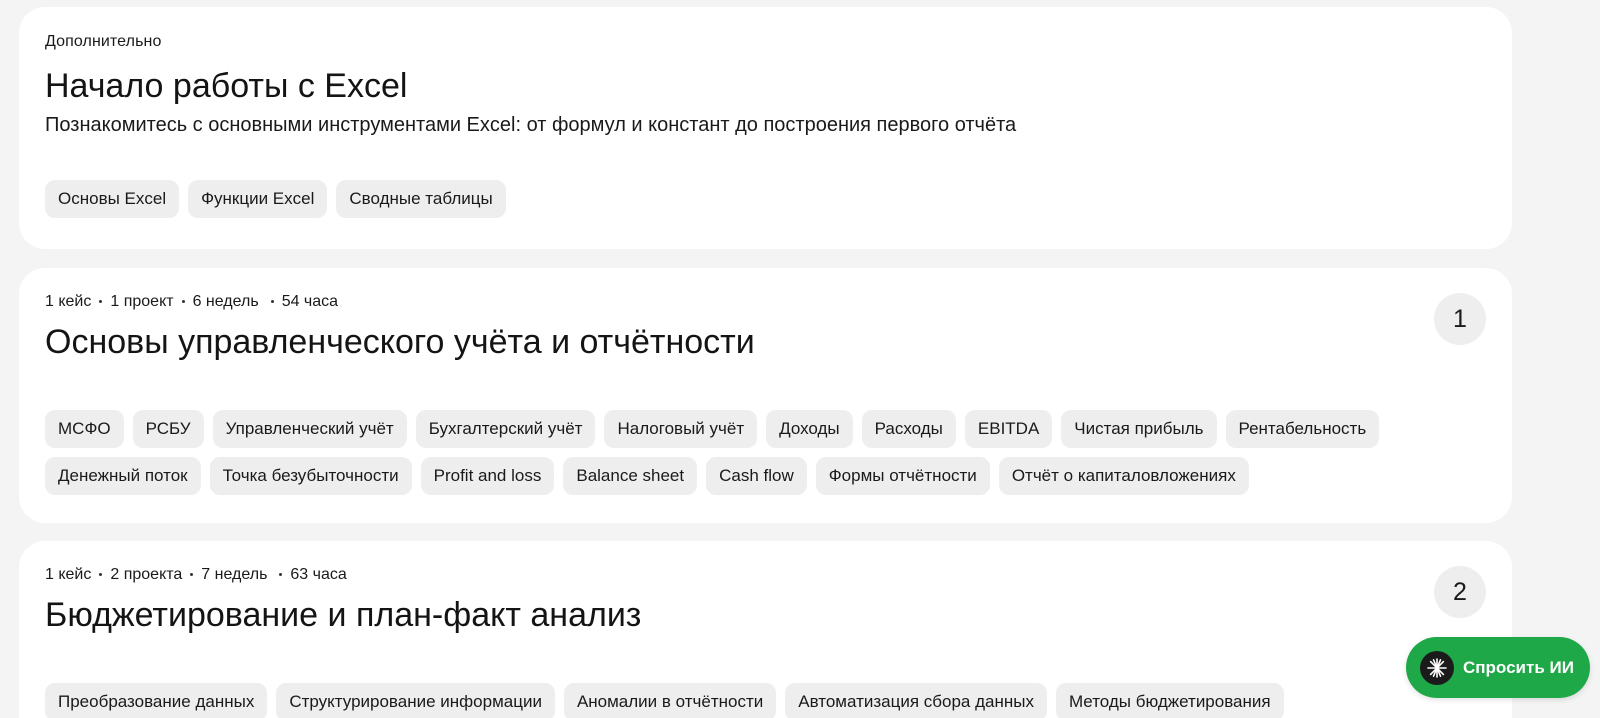 The image size is (1600, 718). I want to click on tag: EBITDA, so click(1008, 429).